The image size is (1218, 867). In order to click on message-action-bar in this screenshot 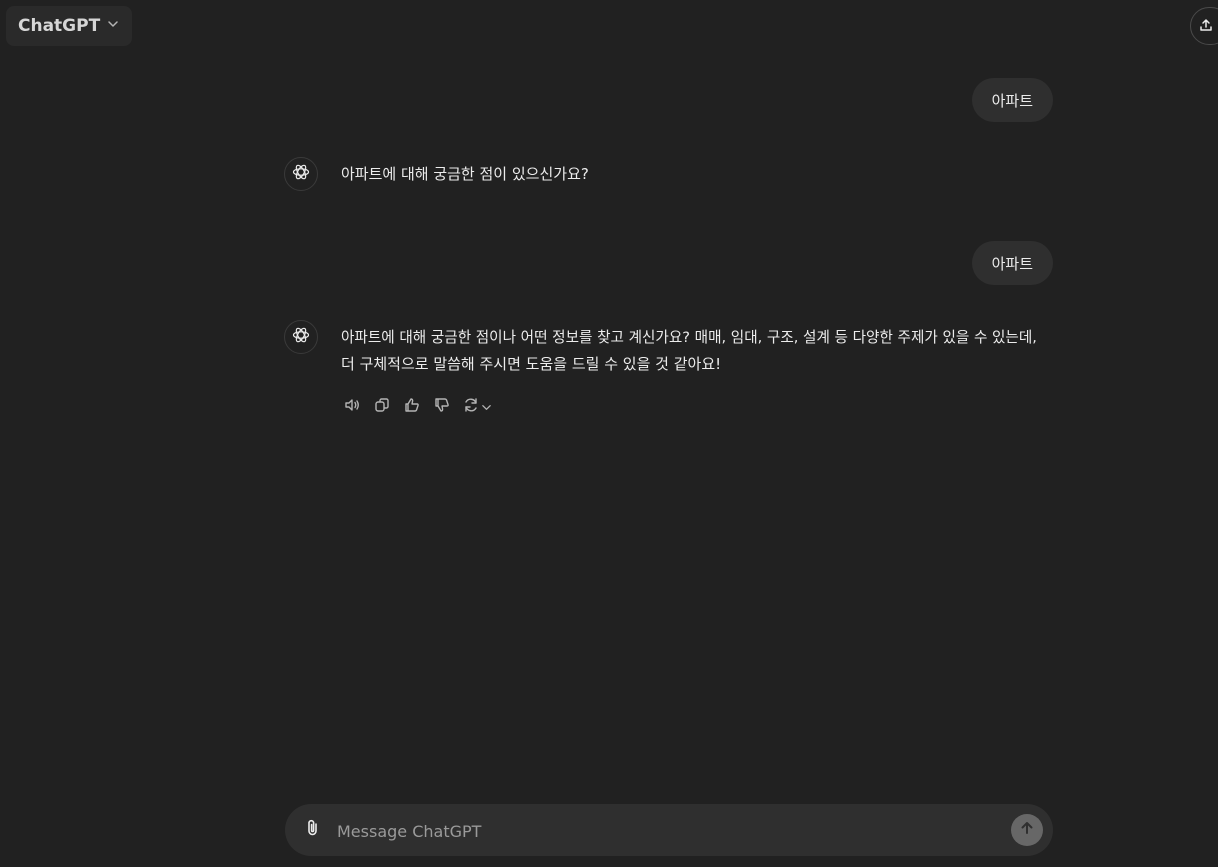, I will do `click(417, 407)`.